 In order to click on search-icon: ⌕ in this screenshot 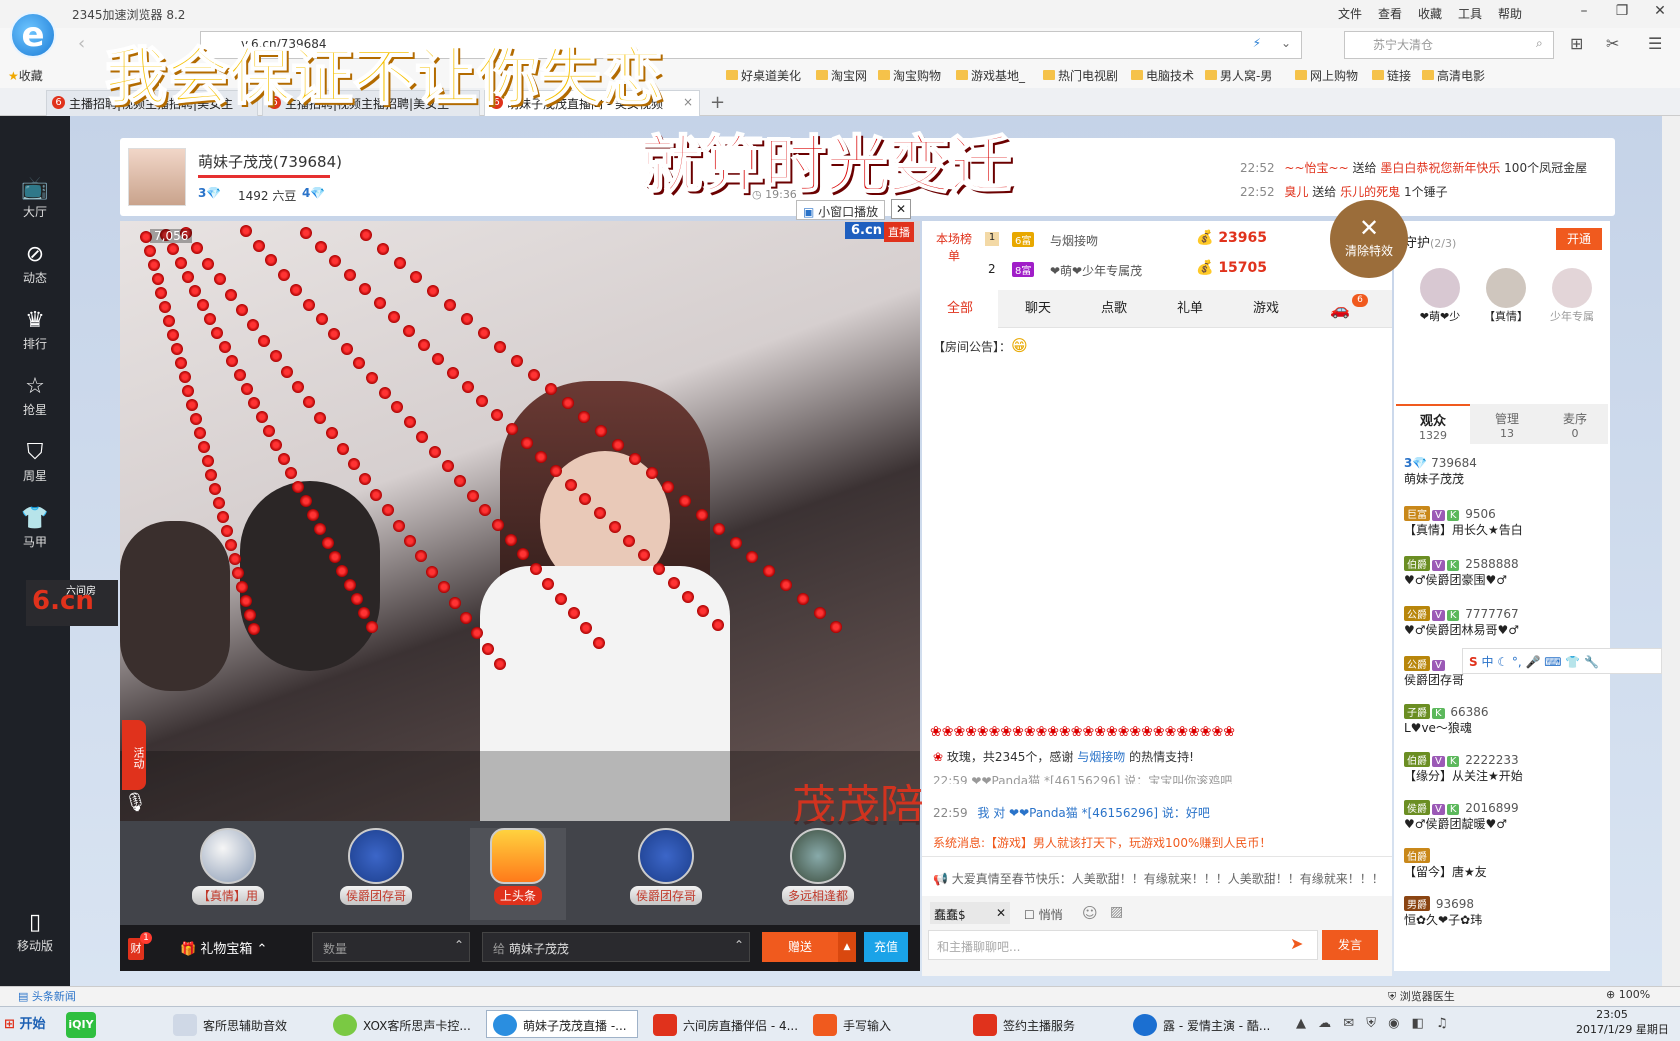, I will do `click(1539, 43)`.